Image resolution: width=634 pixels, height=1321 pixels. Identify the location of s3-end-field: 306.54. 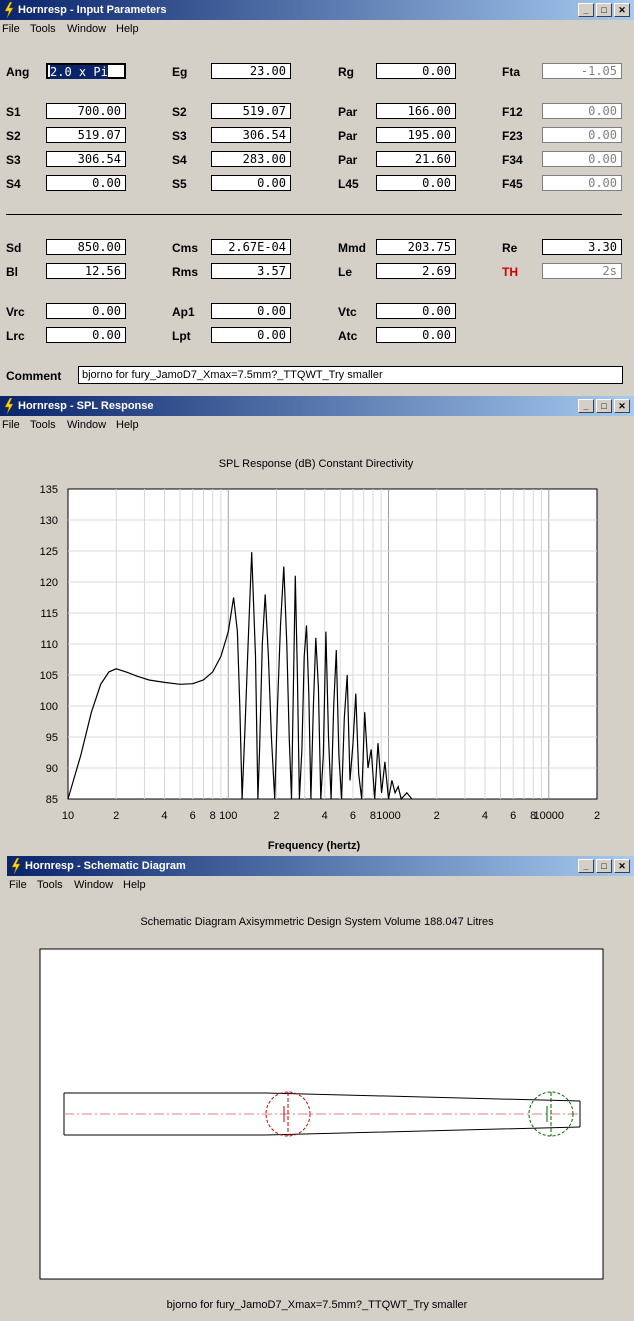
(251, 135).